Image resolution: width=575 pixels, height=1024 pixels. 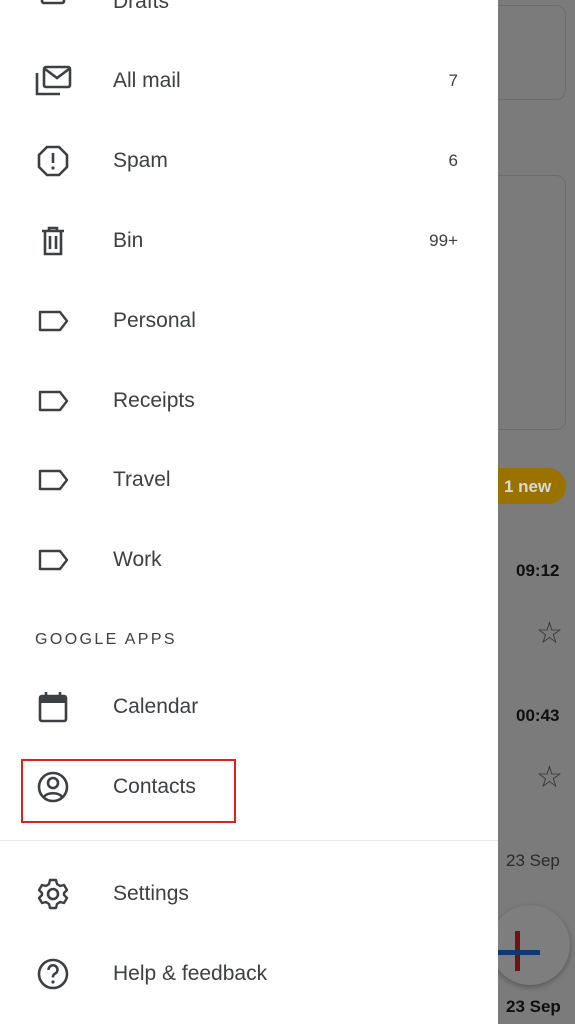 I want to click on drawer-item-all-mail: All mail 7, so click(x=249, y=81).